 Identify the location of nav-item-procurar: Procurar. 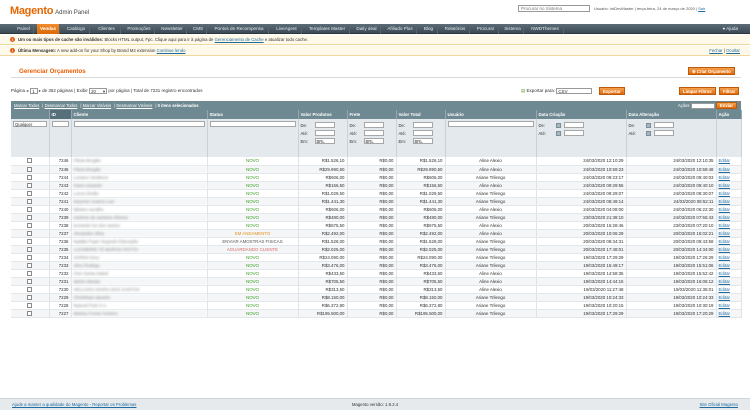
(486, 29).